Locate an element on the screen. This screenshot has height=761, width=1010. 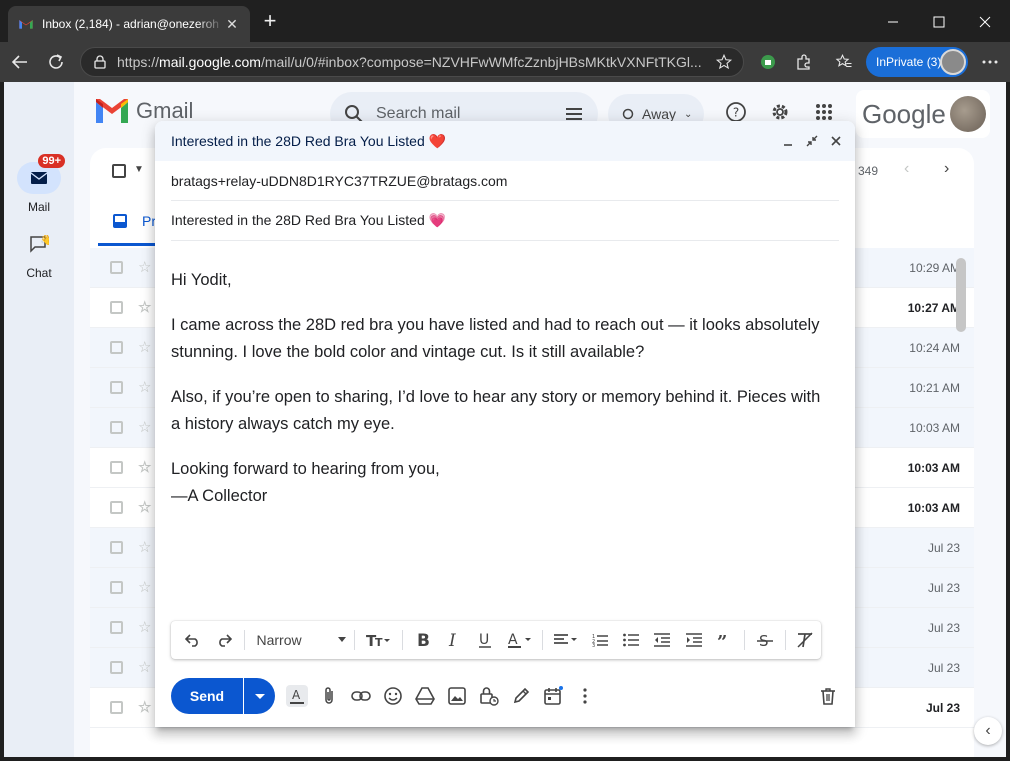
formatting-options-icon: A is located at coordinates (297, 696).